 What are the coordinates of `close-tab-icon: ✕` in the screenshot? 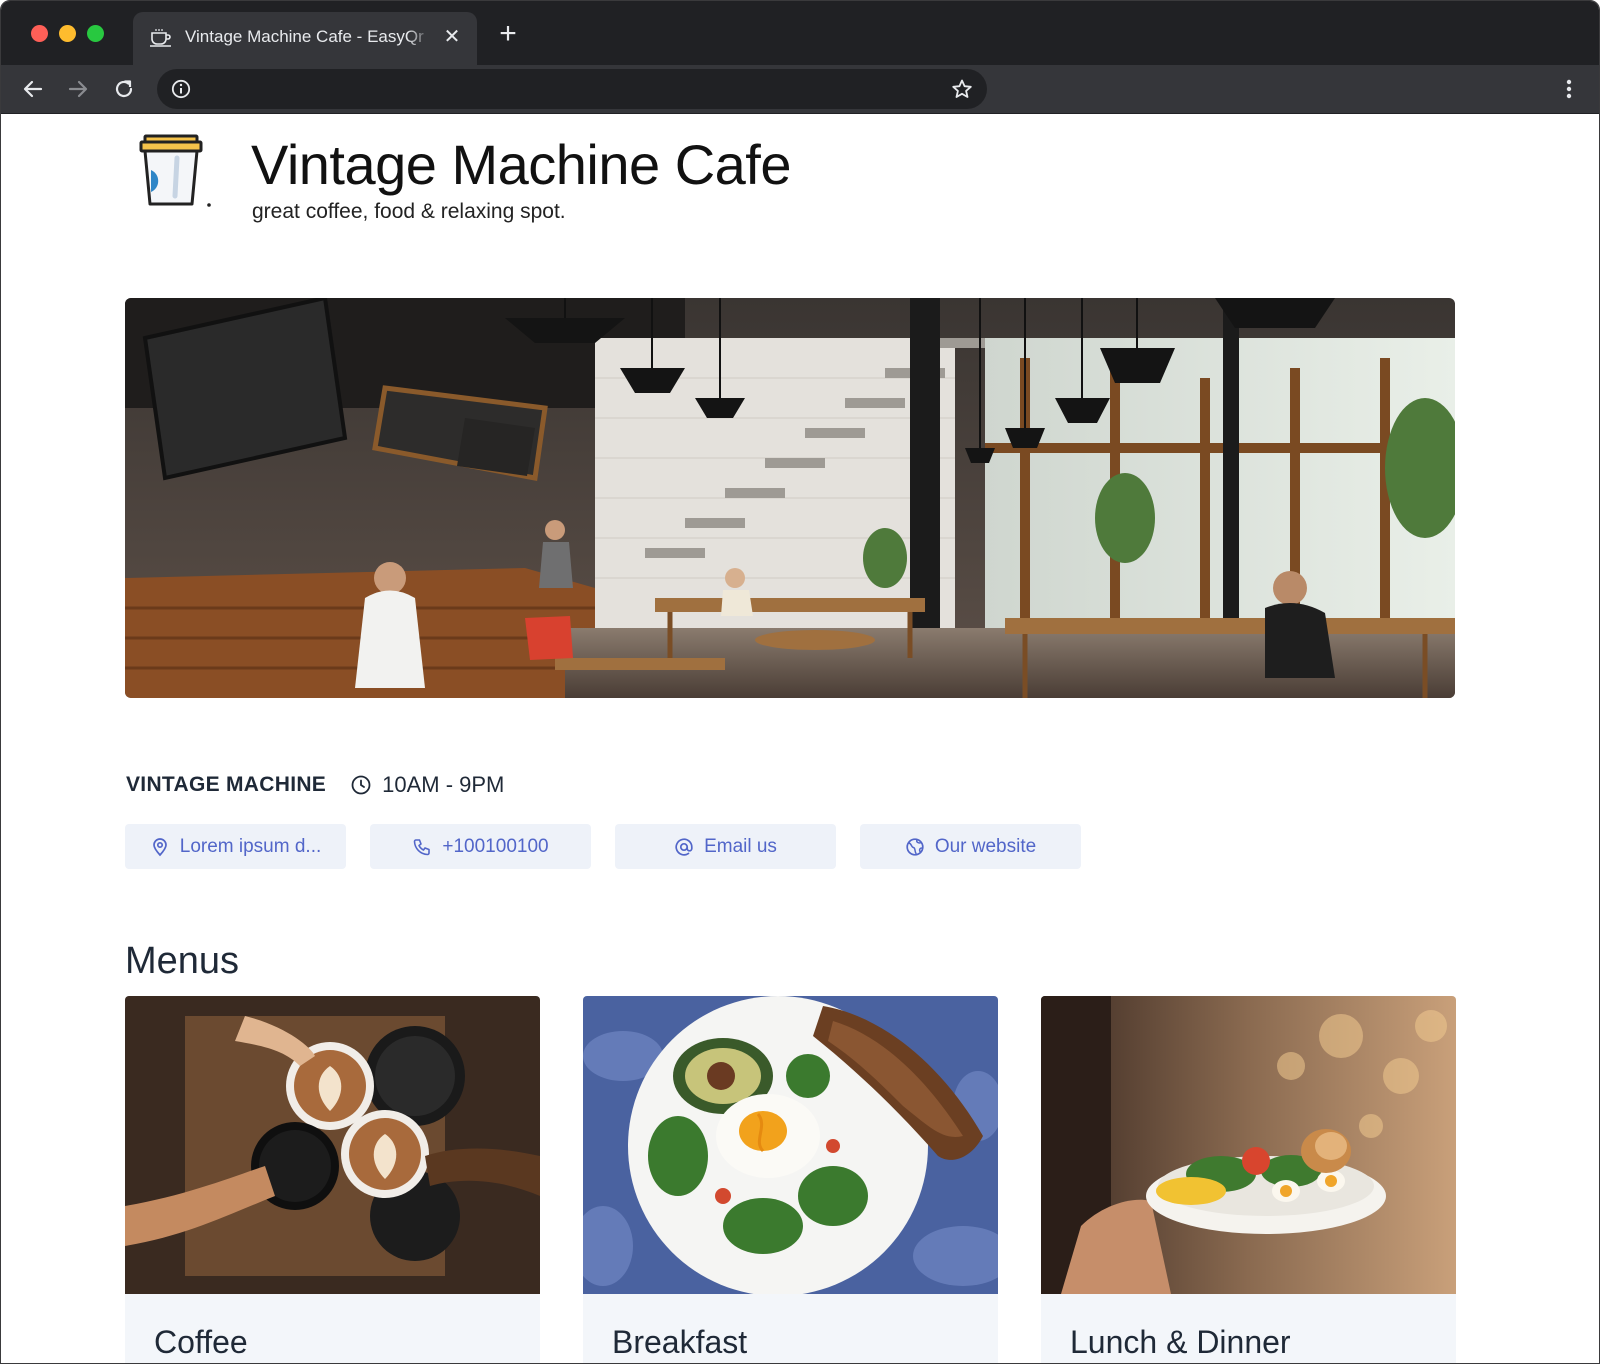 It's located at (452, 37).